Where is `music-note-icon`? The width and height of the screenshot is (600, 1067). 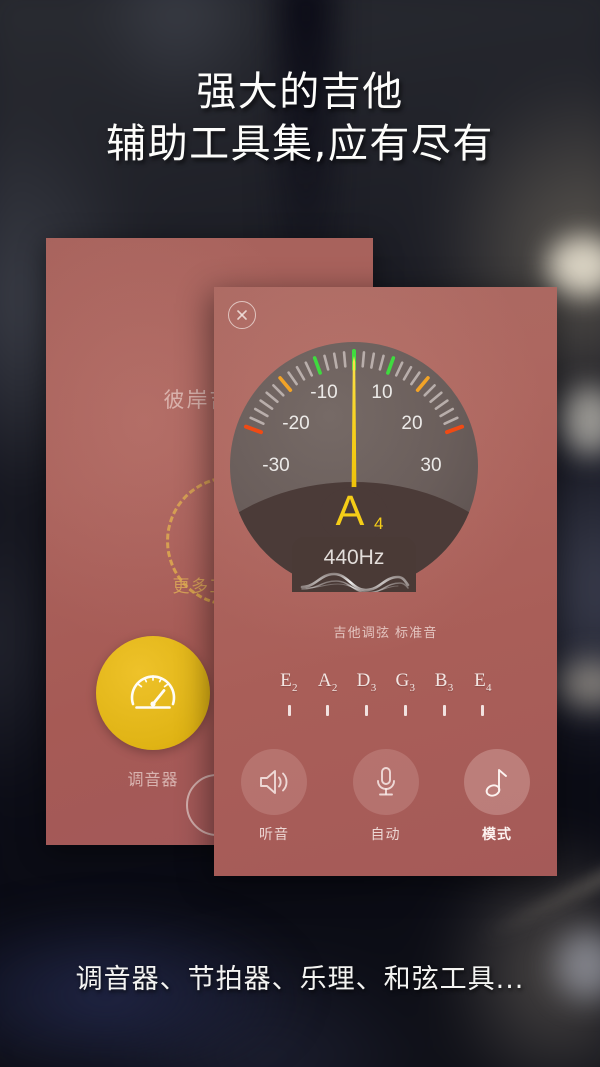
music-note-icon is located at coordinates (496, 783).